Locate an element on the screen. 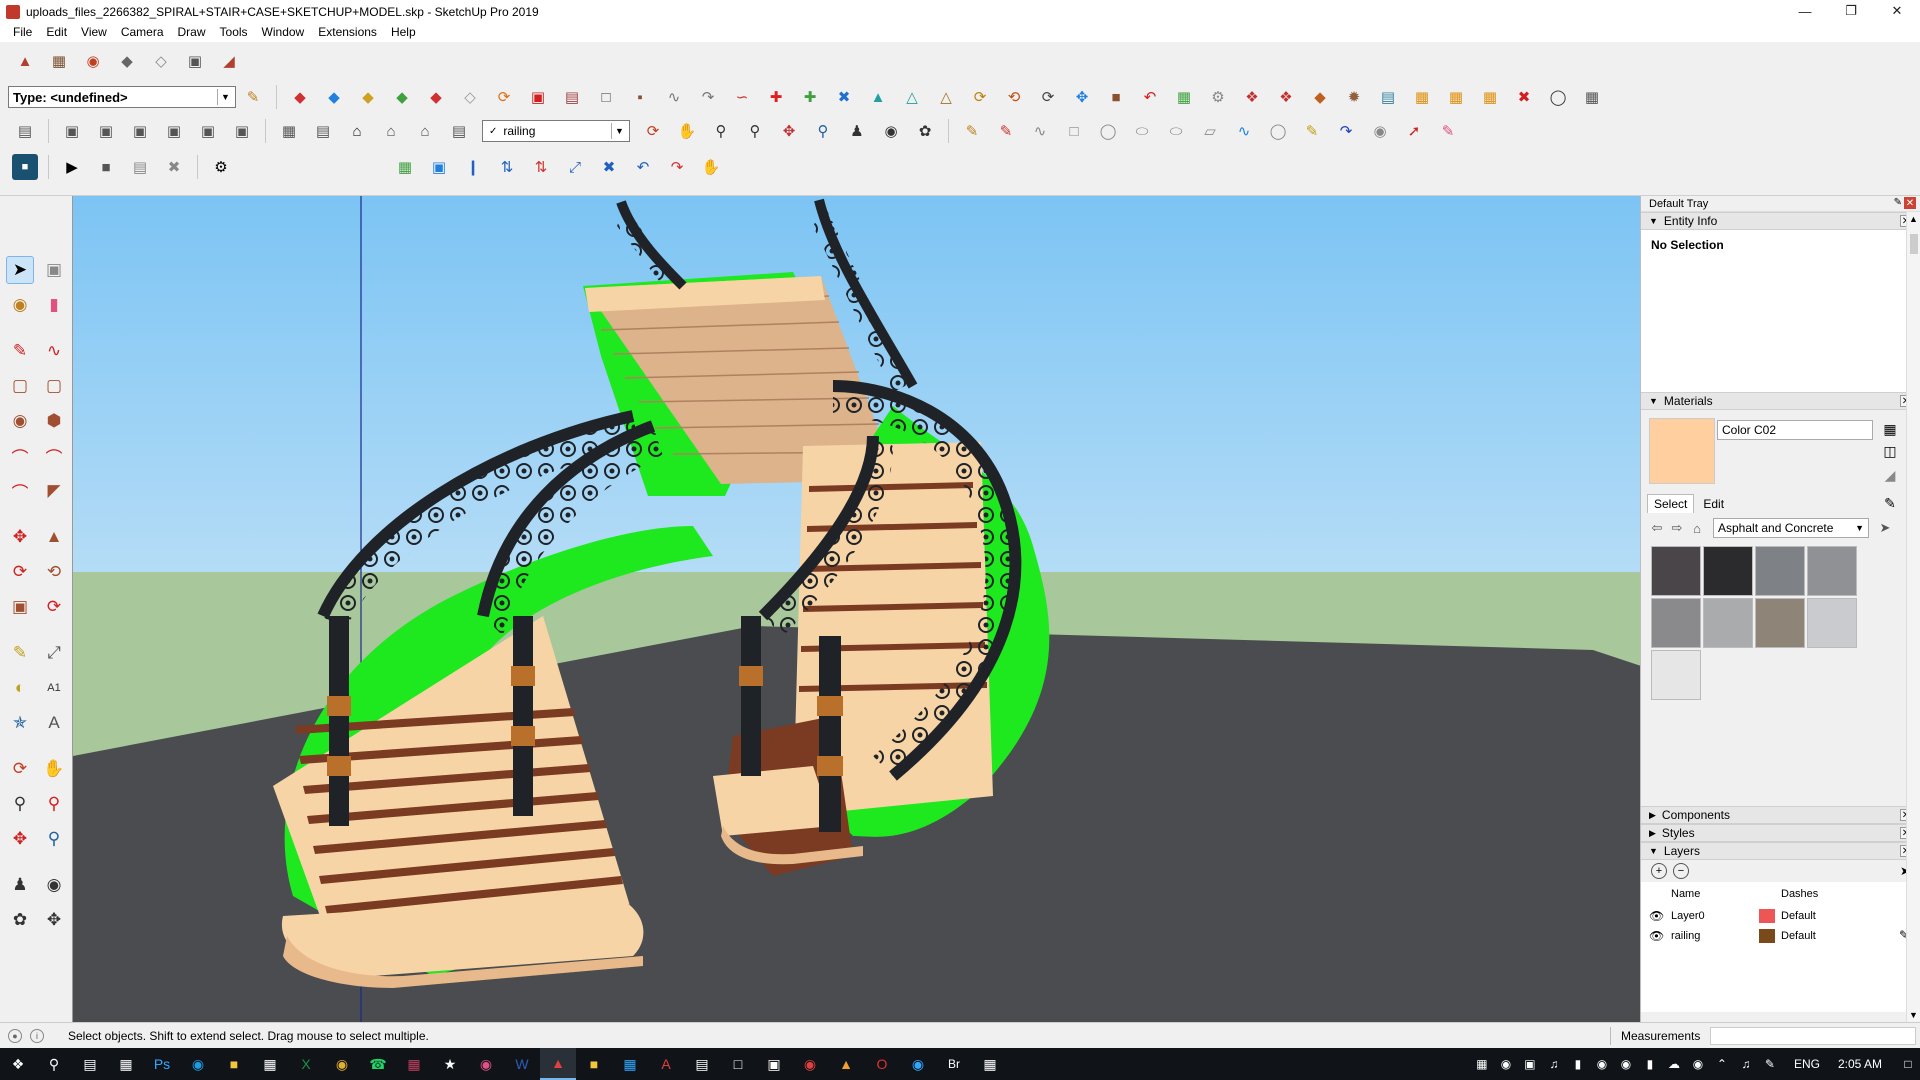 Image resolution: width=1920 pixels, height=1080 pixels. menu-file: File is located at coordinates (22, 32).